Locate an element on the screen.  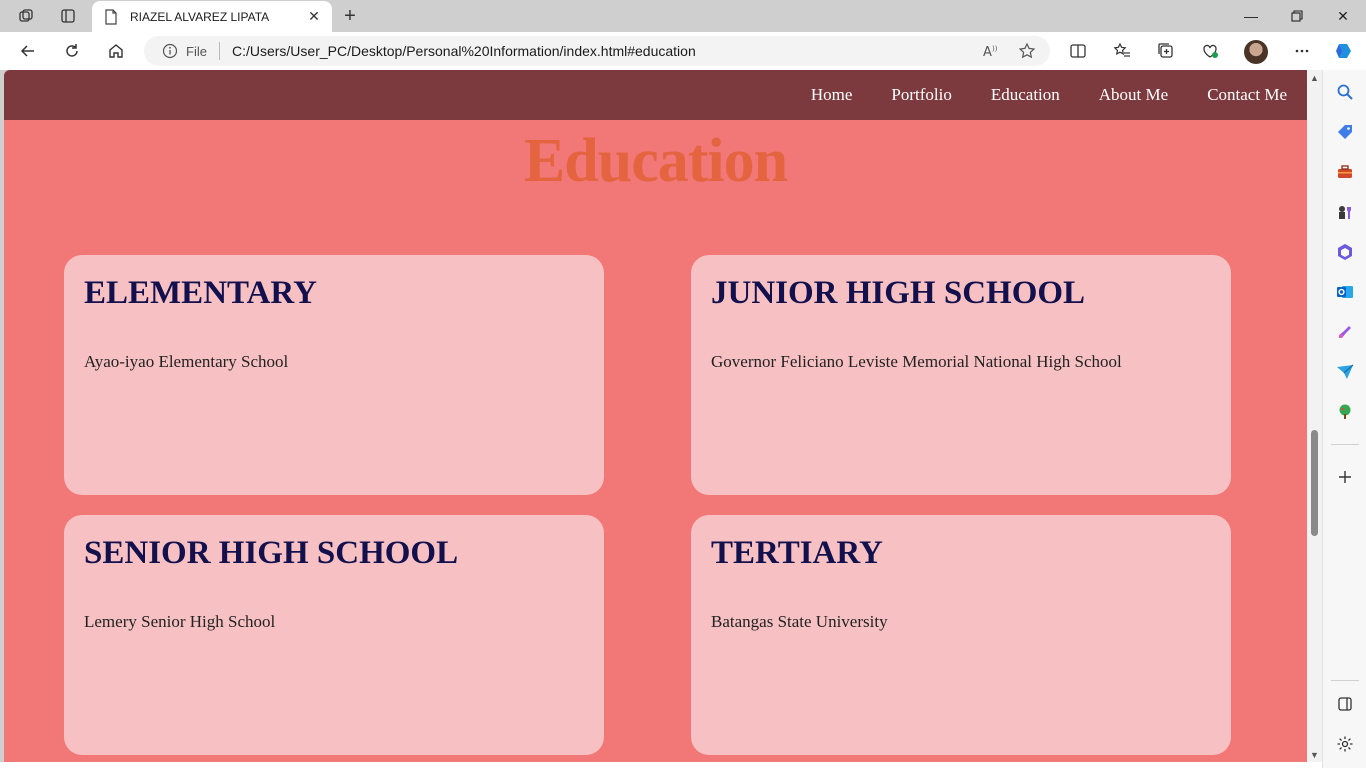
info-icon is located at coordinates (170, 51).